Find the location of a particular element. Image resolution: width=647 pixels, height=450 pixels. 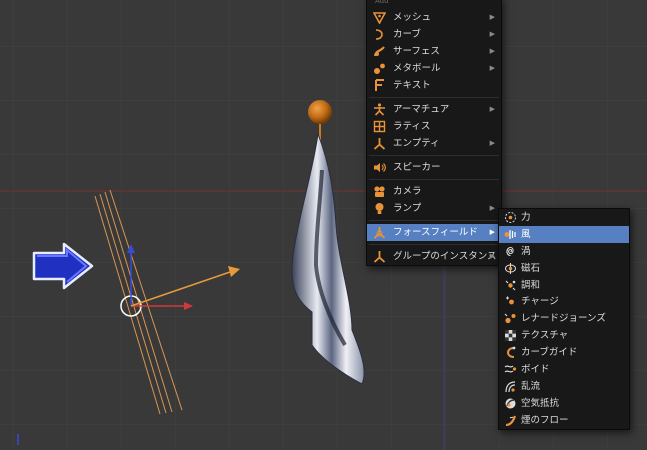

menu-item-label: 磁石 is located at coordinates (531, 268).